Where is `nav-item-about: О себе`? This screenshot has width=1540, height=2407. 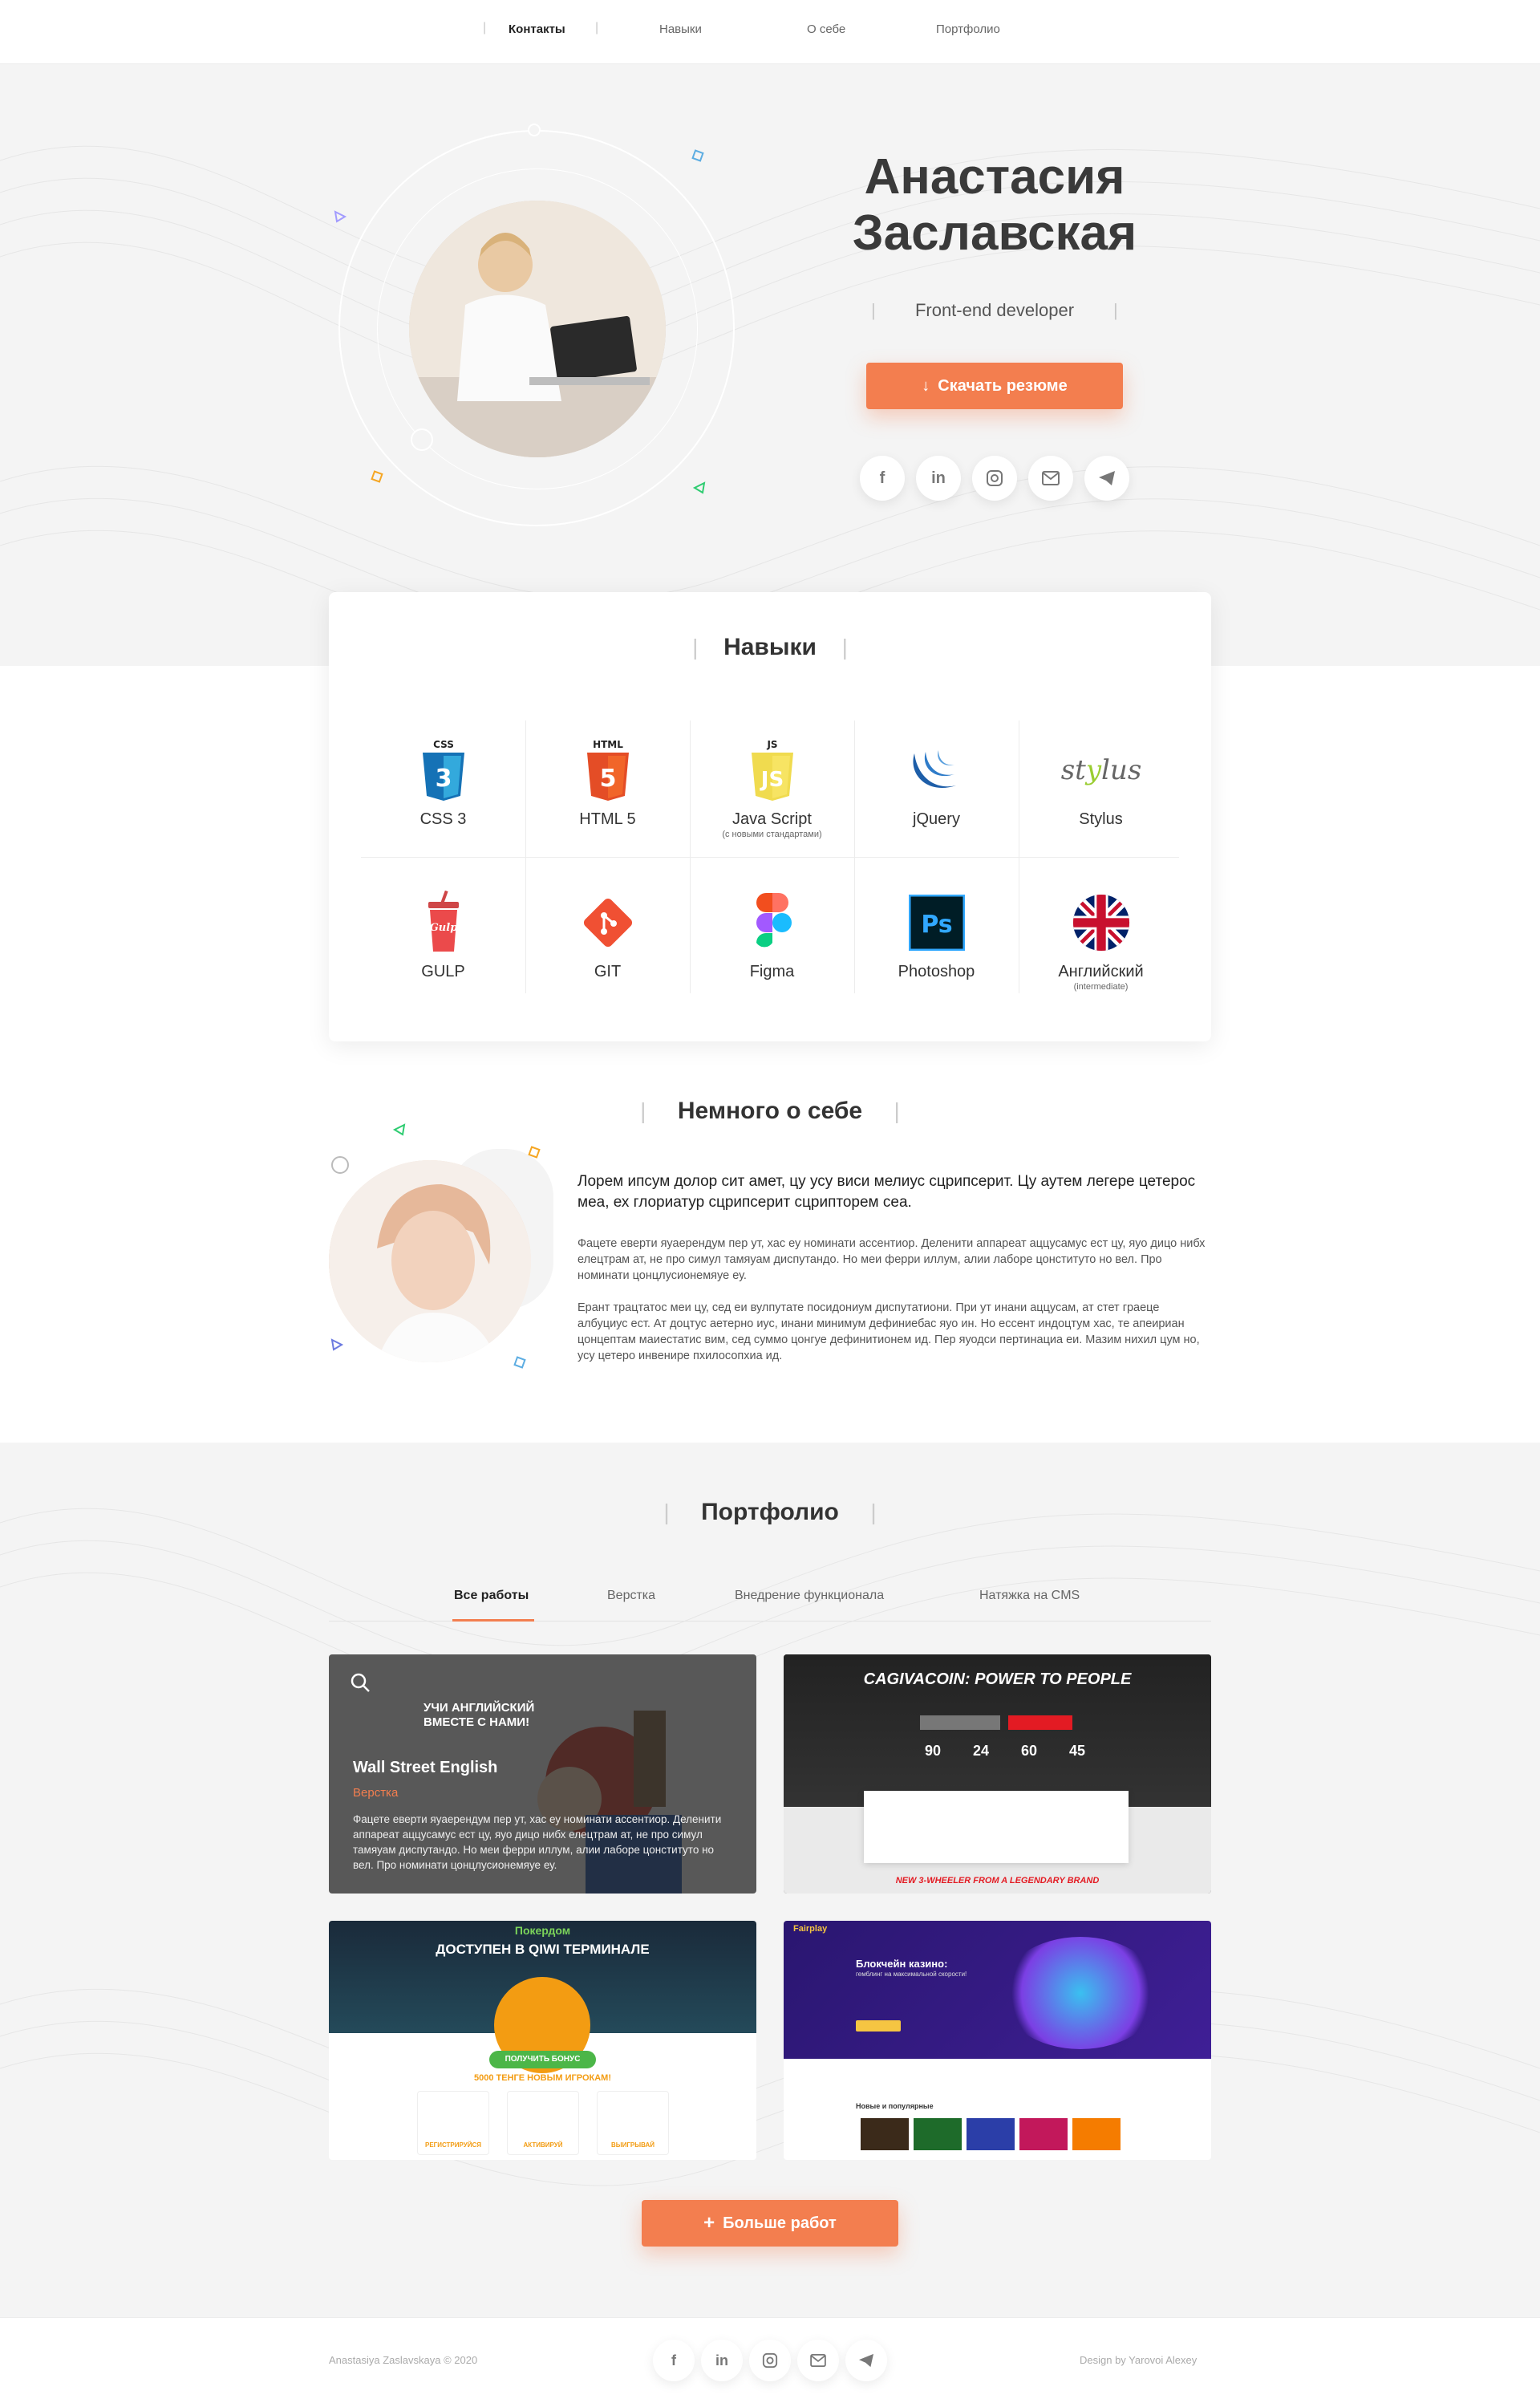
nav-item-about: О себе is located at coordinates (826, 29).